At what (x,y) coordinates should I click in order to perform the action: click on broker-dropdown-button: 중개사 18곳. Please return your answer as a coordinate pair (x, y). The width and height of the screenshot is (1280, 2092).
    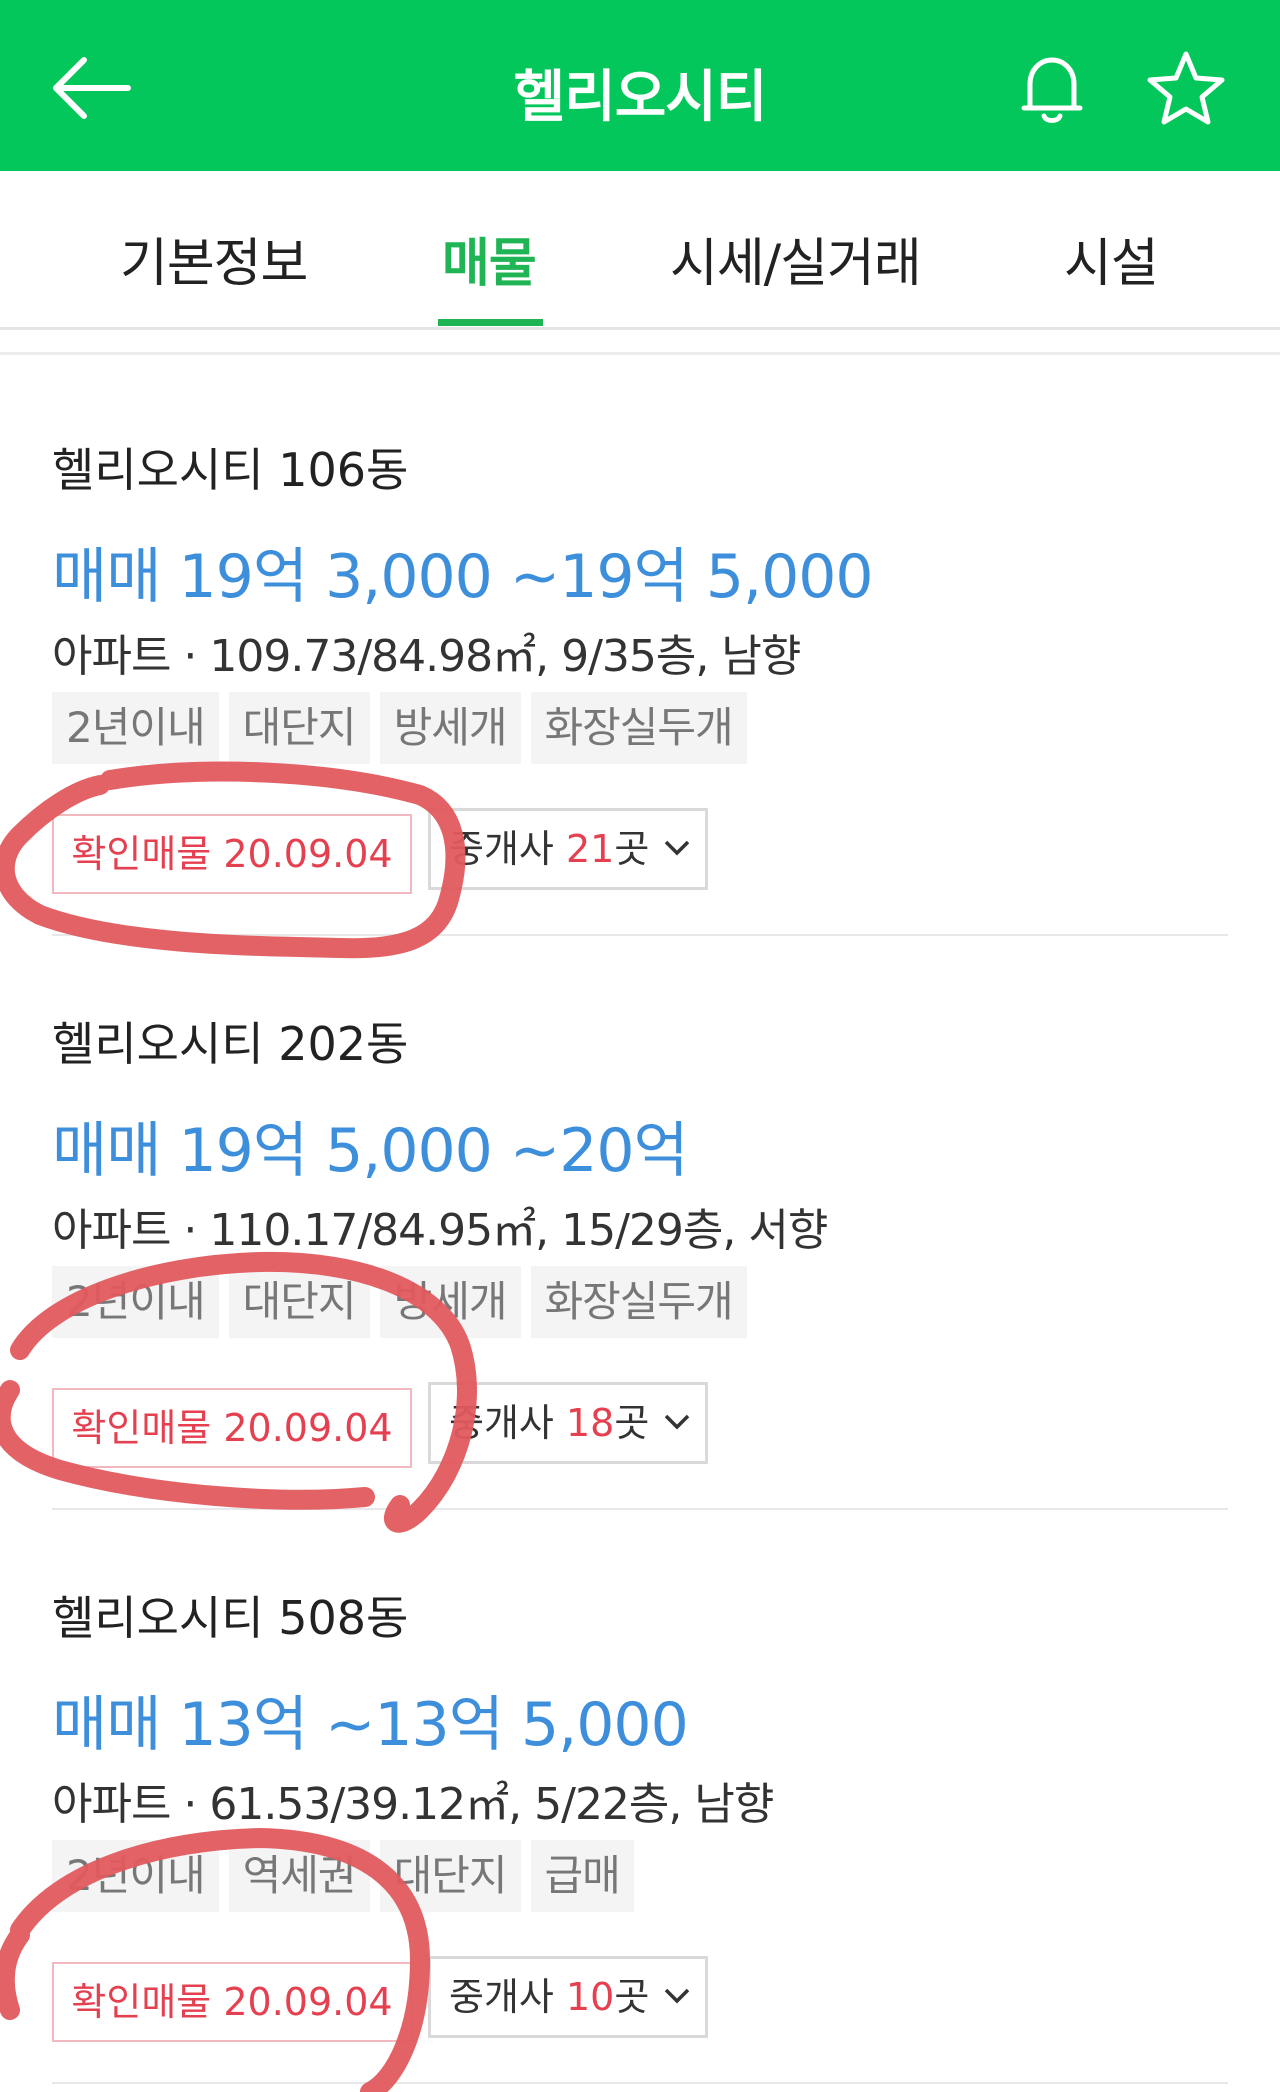
    Looking at the image, I should click on (568, 1423).